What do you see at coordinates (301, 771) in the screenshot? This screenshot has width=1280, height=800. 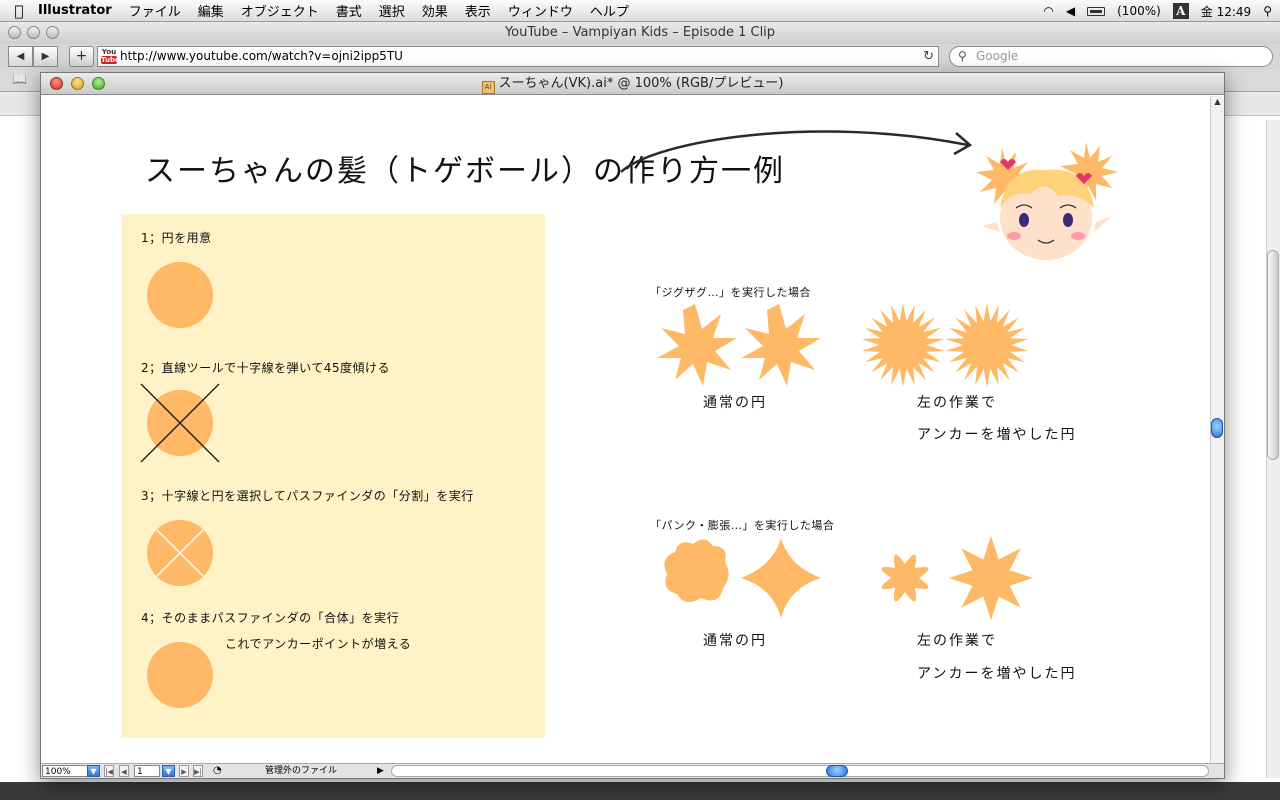 I see `status-text: 管理外のファイル` at bounding box center [301, 771].